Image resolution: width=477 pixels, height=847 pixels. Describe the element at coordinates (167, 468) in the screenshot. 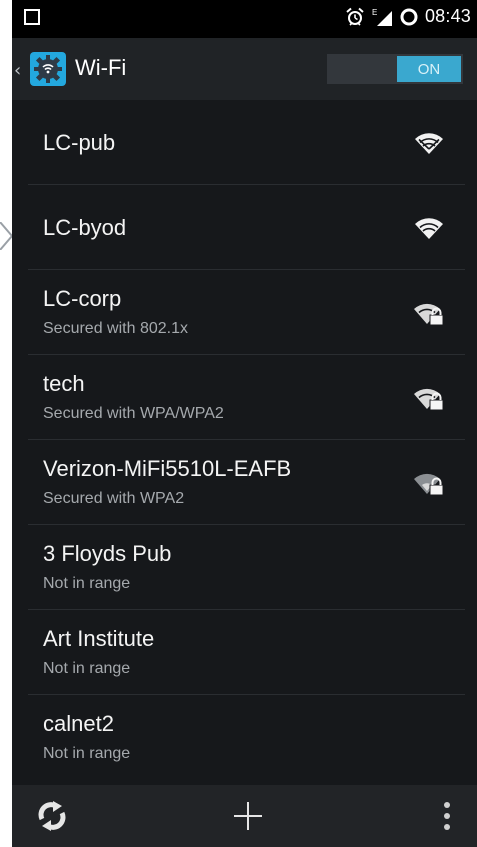

I see `network-ssid: Verizon-MiFi5510L-EAFB` at that location.